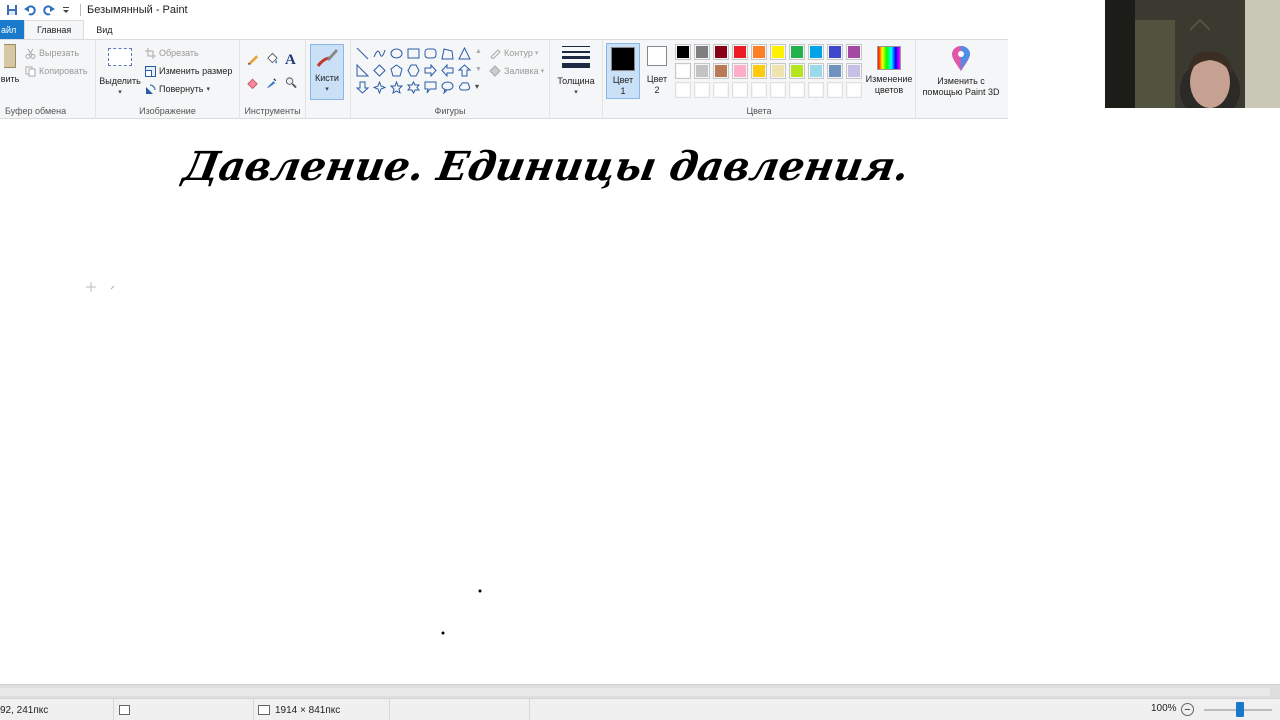 The height and width of the screenshot is (720, 1280). What do you see at coordinates (430, 70) in the screenshot?
I see `right-arrow-shape-icon` at bounding box center [430, 70].